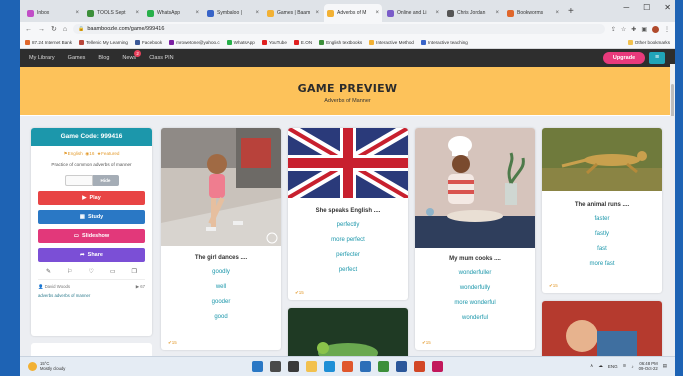 The height and width of the screenshot is (376, 683). Describe the element at coordinates (148, 42) in the screenshot. I see `bookmark-item: Facebook` at that location.